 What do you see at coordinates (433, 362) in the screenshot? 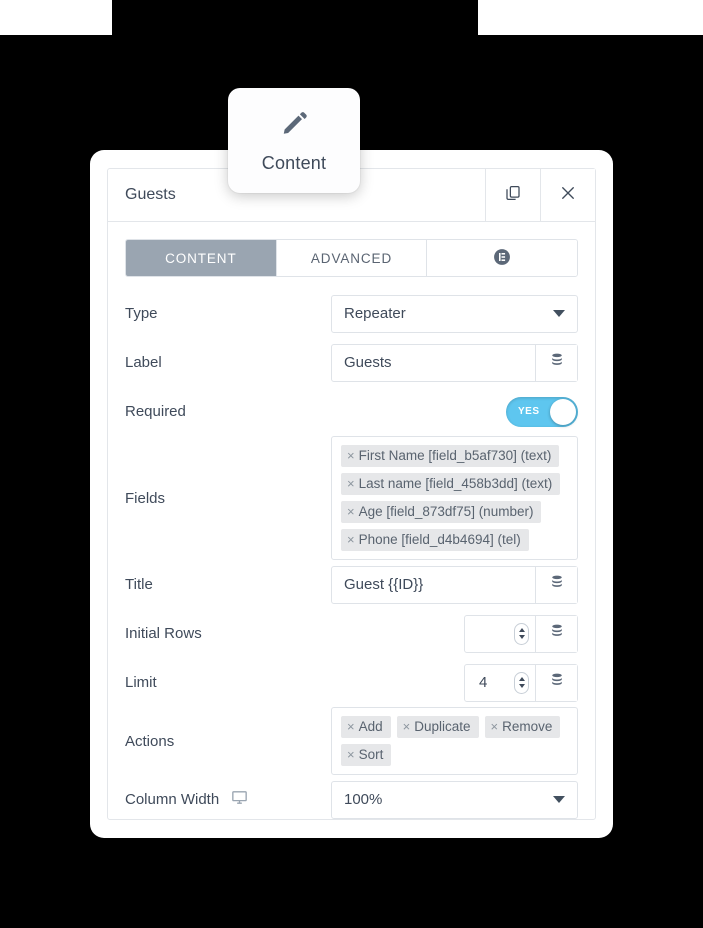
I see `label-input` at bounding box center [433, 362].